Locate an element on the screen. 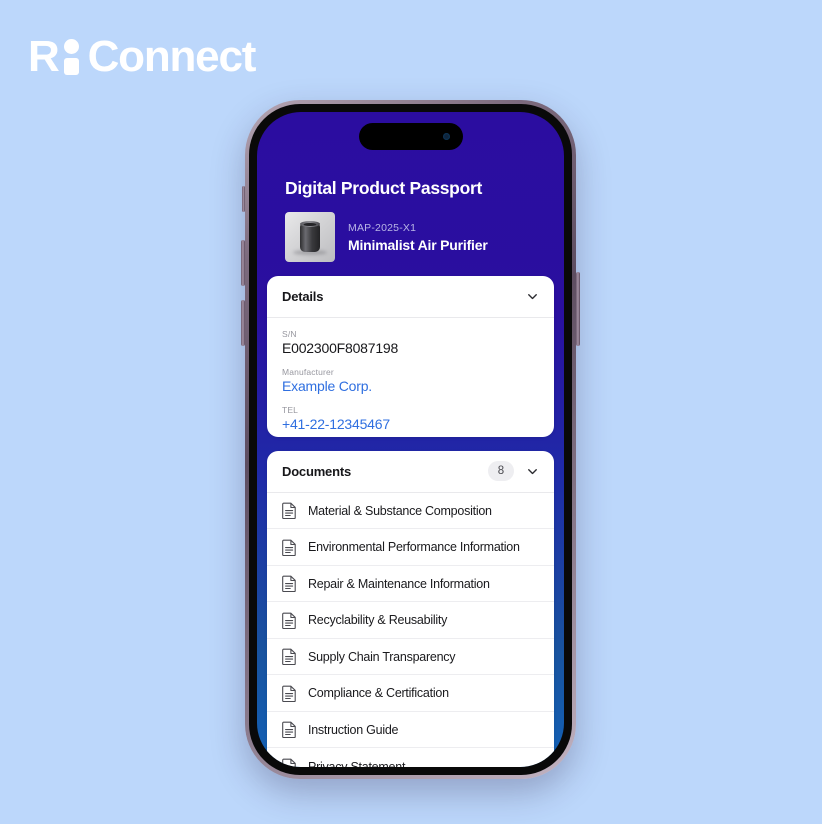 This screenshot has width=822, height=824. field-serial-number: S/N E002300F8087198 is located at coordinates (410, 342).